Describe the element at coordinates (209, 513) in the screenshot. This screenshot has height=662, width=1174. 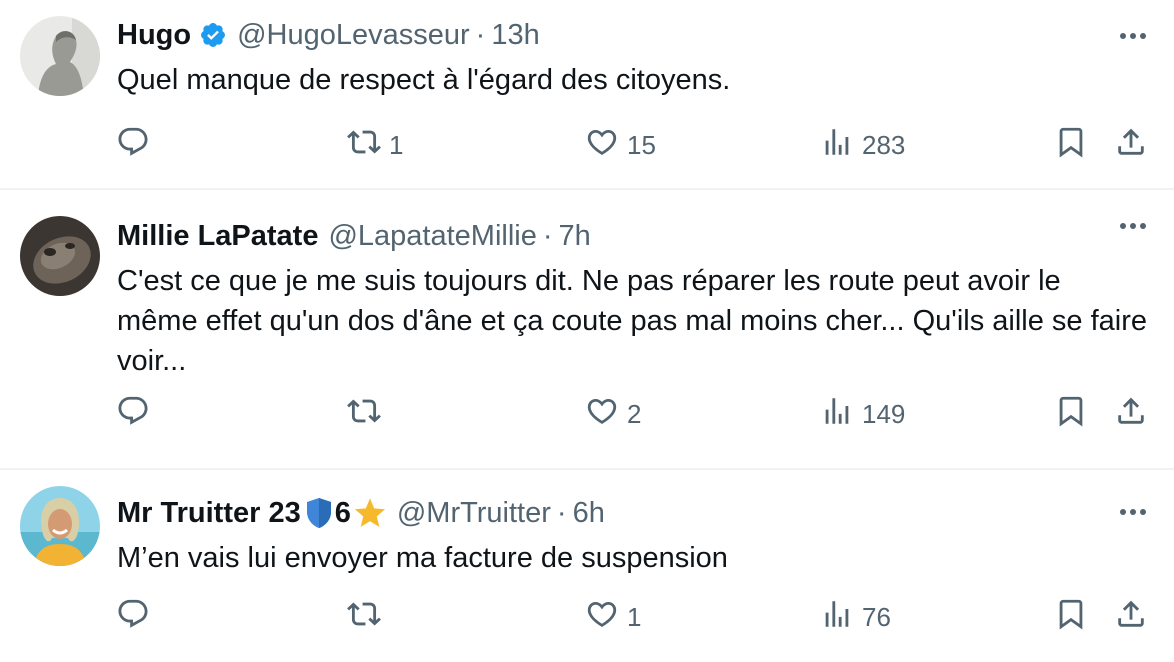
I see `display-name: Mr Truitter 23` at that location.